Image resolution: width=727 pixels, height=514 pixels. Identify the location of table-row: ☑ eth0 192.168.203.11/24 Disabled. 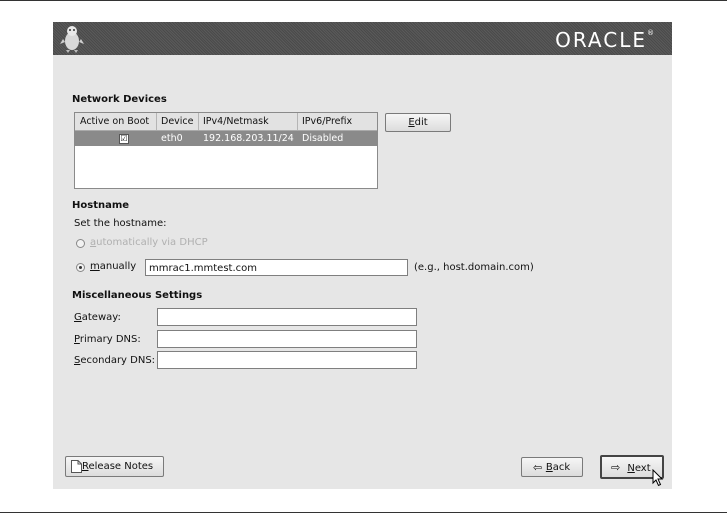
(226, 138).